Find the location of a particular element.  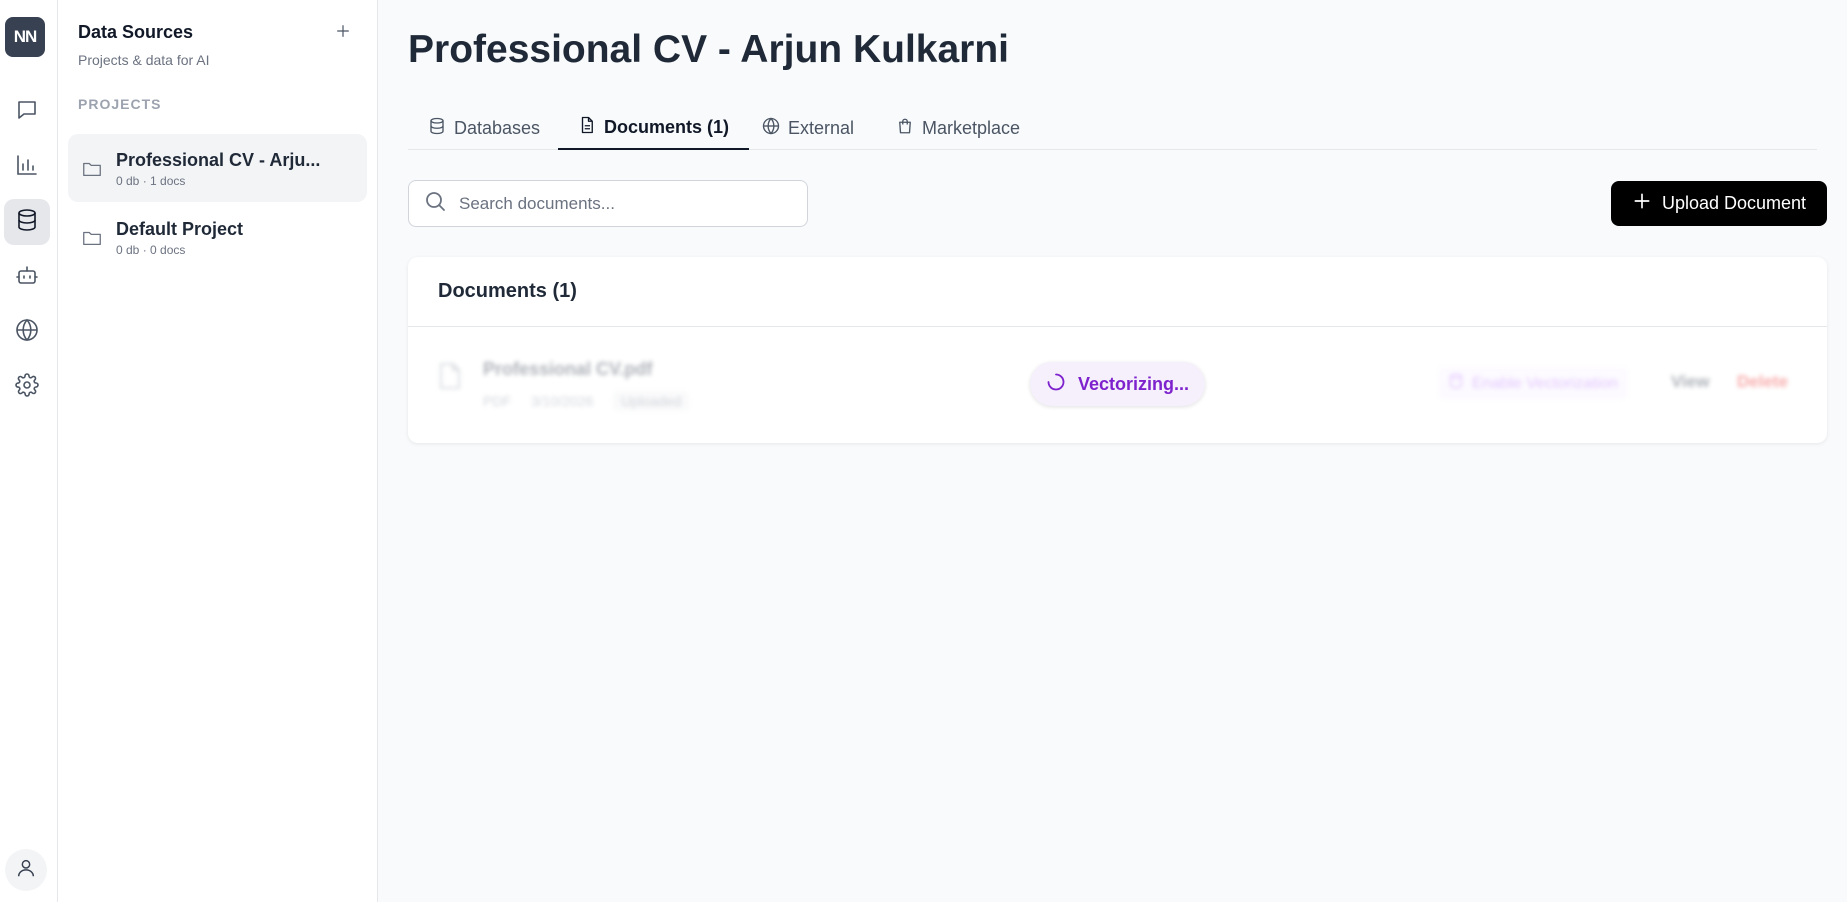

panel-subtitle: Projects & data for AI is located at coordinates (144, 60).